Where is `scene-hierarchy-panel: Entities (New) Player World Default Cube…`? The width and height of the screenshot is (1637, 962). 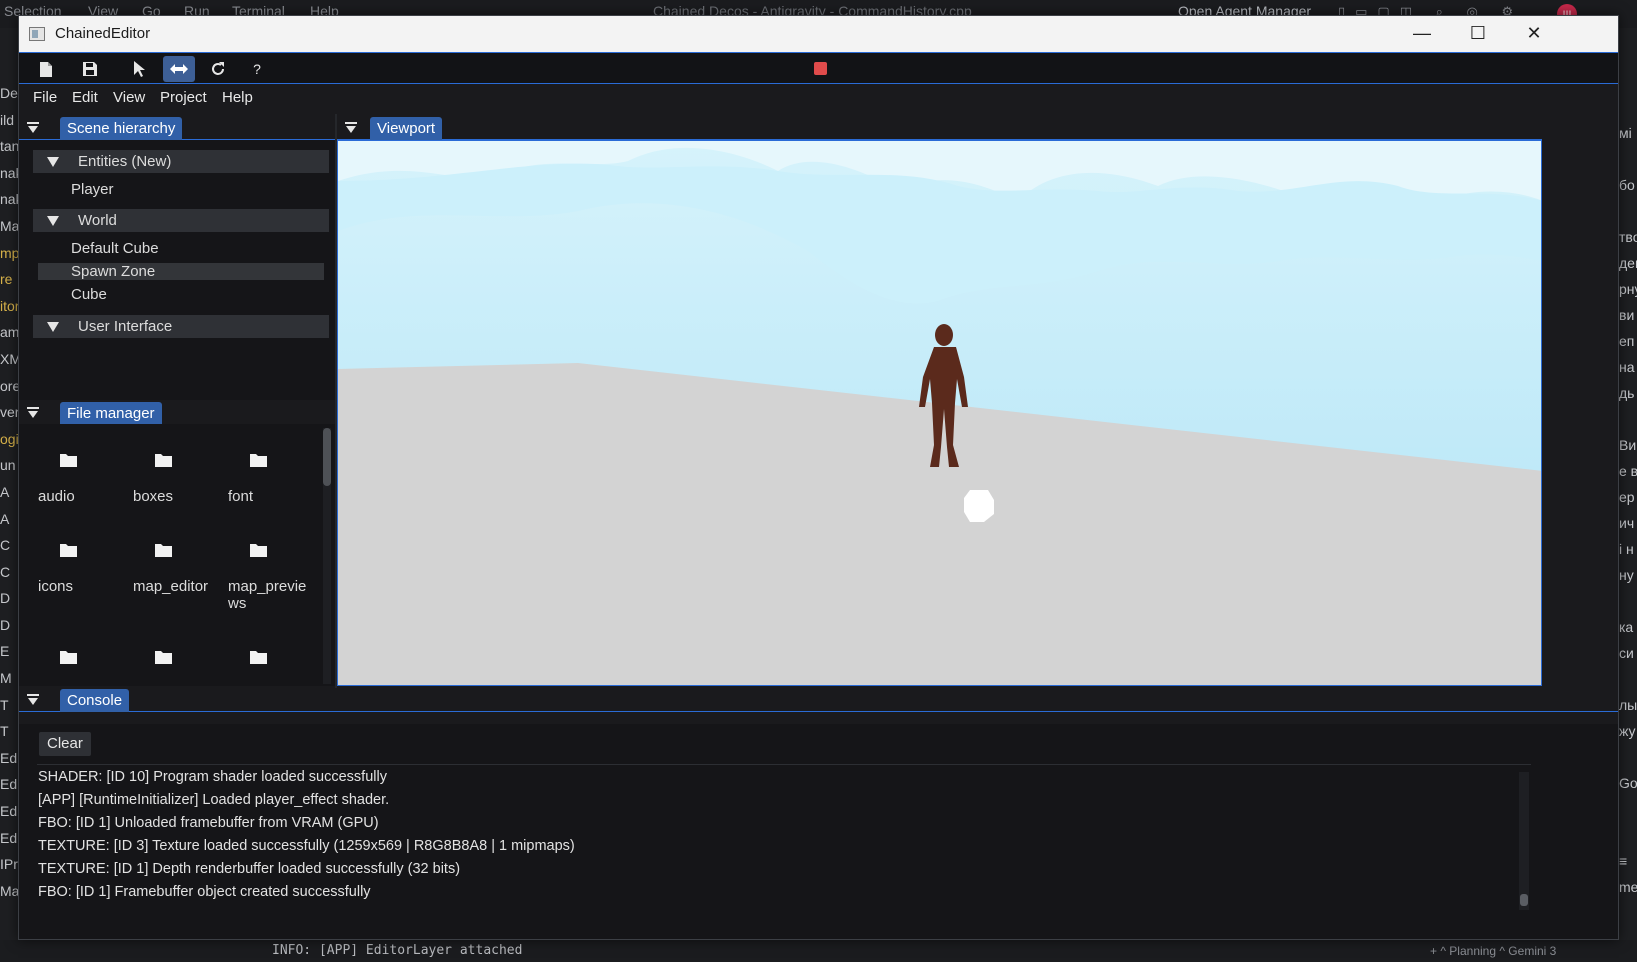 scene-hierarchy-panel: Entities (New) Player World Default Cube… is located at coordinates (177, 270).